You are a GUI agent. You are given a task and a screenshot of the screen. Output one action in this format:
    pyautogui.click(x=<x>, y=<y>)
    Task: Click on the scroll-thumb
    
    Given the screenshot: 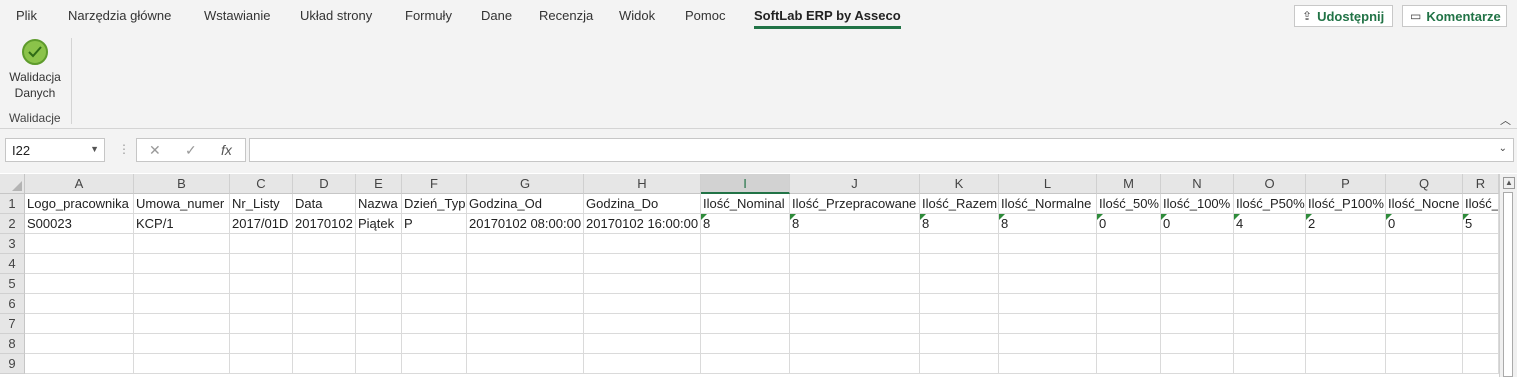 What is the action you would take?
    pyautogui.click(x=1508, y=284)
    